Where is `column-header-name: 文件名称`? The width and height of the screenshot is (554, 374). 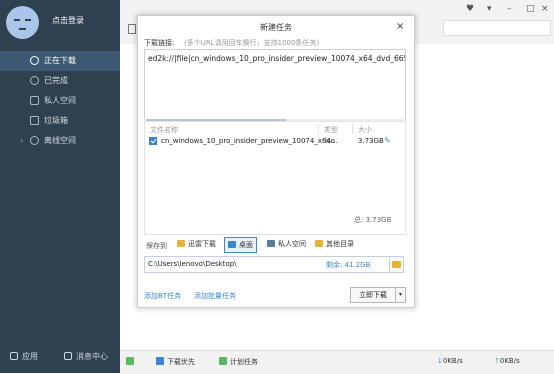
column-header-name: 文件名称 is located at coordinates (164, 130).